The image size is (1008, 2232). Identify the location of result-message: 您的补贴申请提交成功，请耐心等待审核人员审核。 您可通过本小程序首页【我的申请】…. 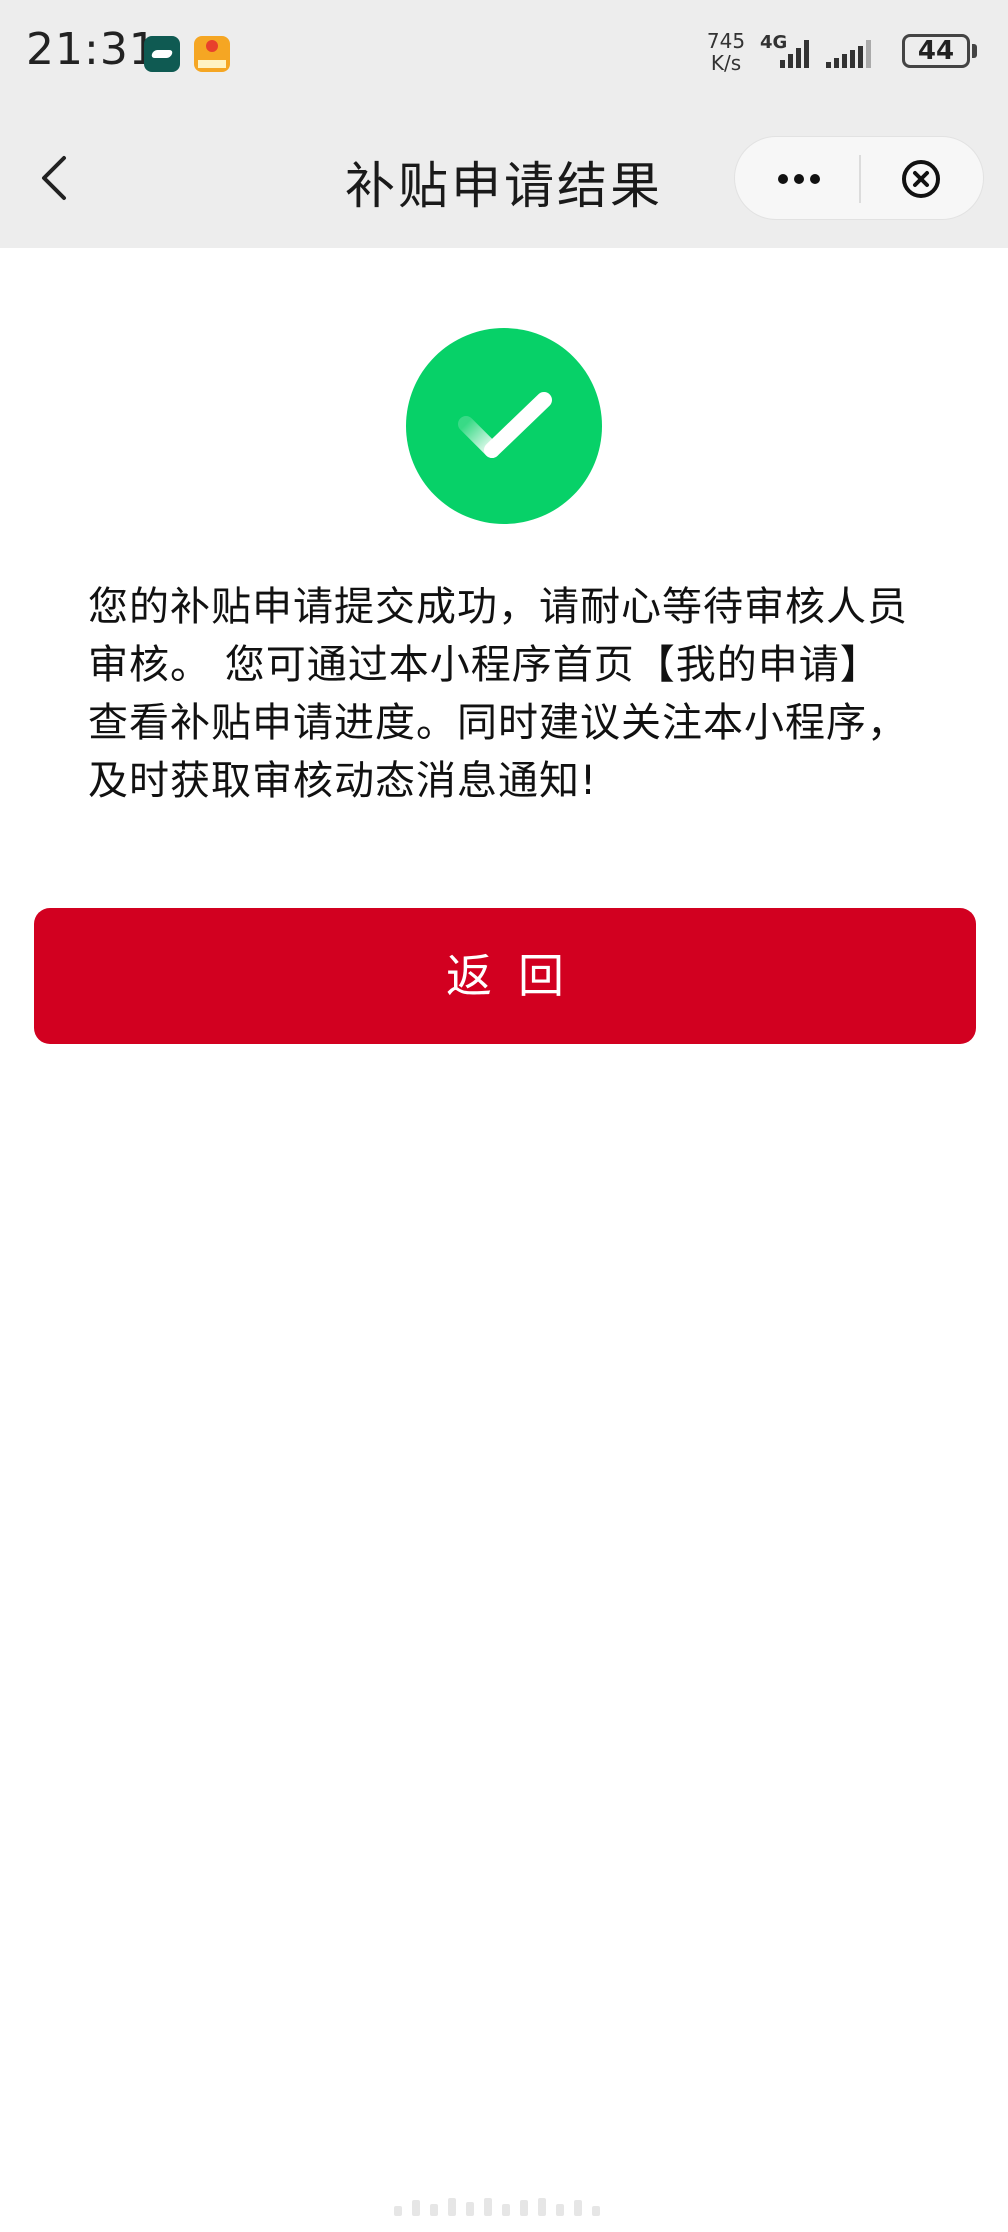
(498, 694).